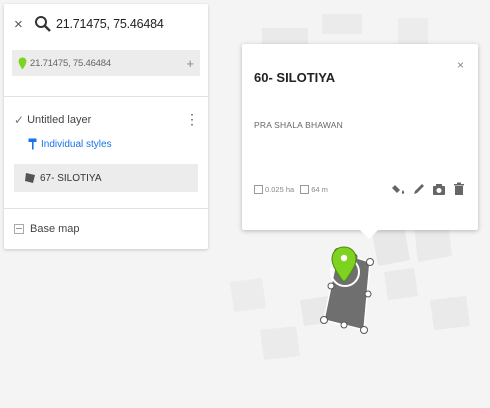 The height and width of the screenshot is (408, 490). Describe the element at coordinates (19, 229) in the screenshot. I see `base-map-toggle` at that location.